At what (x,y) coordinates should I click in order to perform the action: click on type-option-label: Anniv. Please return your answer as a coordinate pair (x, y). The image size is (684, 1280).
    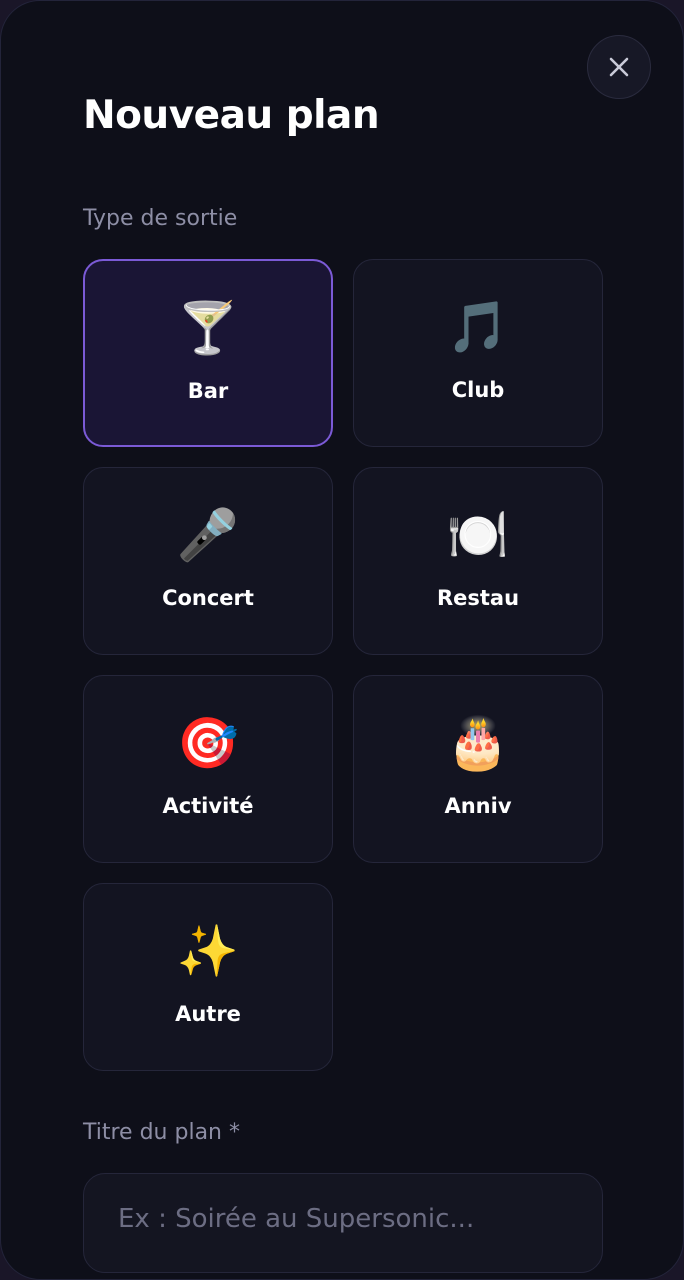
    Looking at the image, I should click on (478, 806).